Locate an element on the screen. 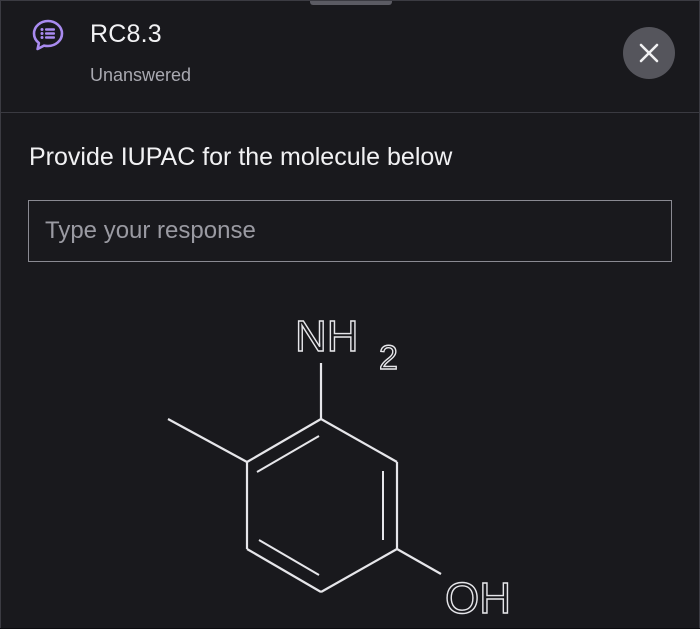 Image resolution: width=700 pixels, height=629 pixels. methyl-bond is located at coordinates (207, 440).